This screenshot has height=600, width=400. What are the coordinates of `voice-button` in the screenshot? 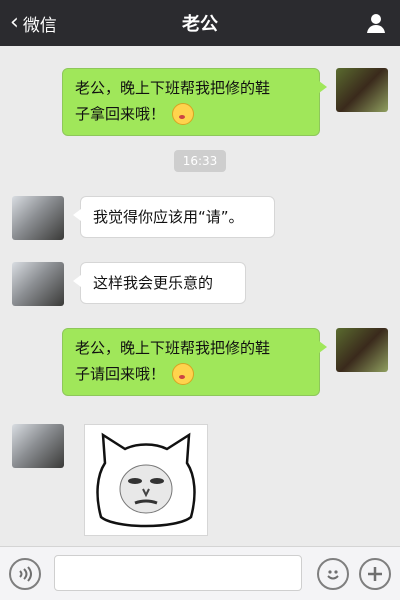 It's located at (25, 574).